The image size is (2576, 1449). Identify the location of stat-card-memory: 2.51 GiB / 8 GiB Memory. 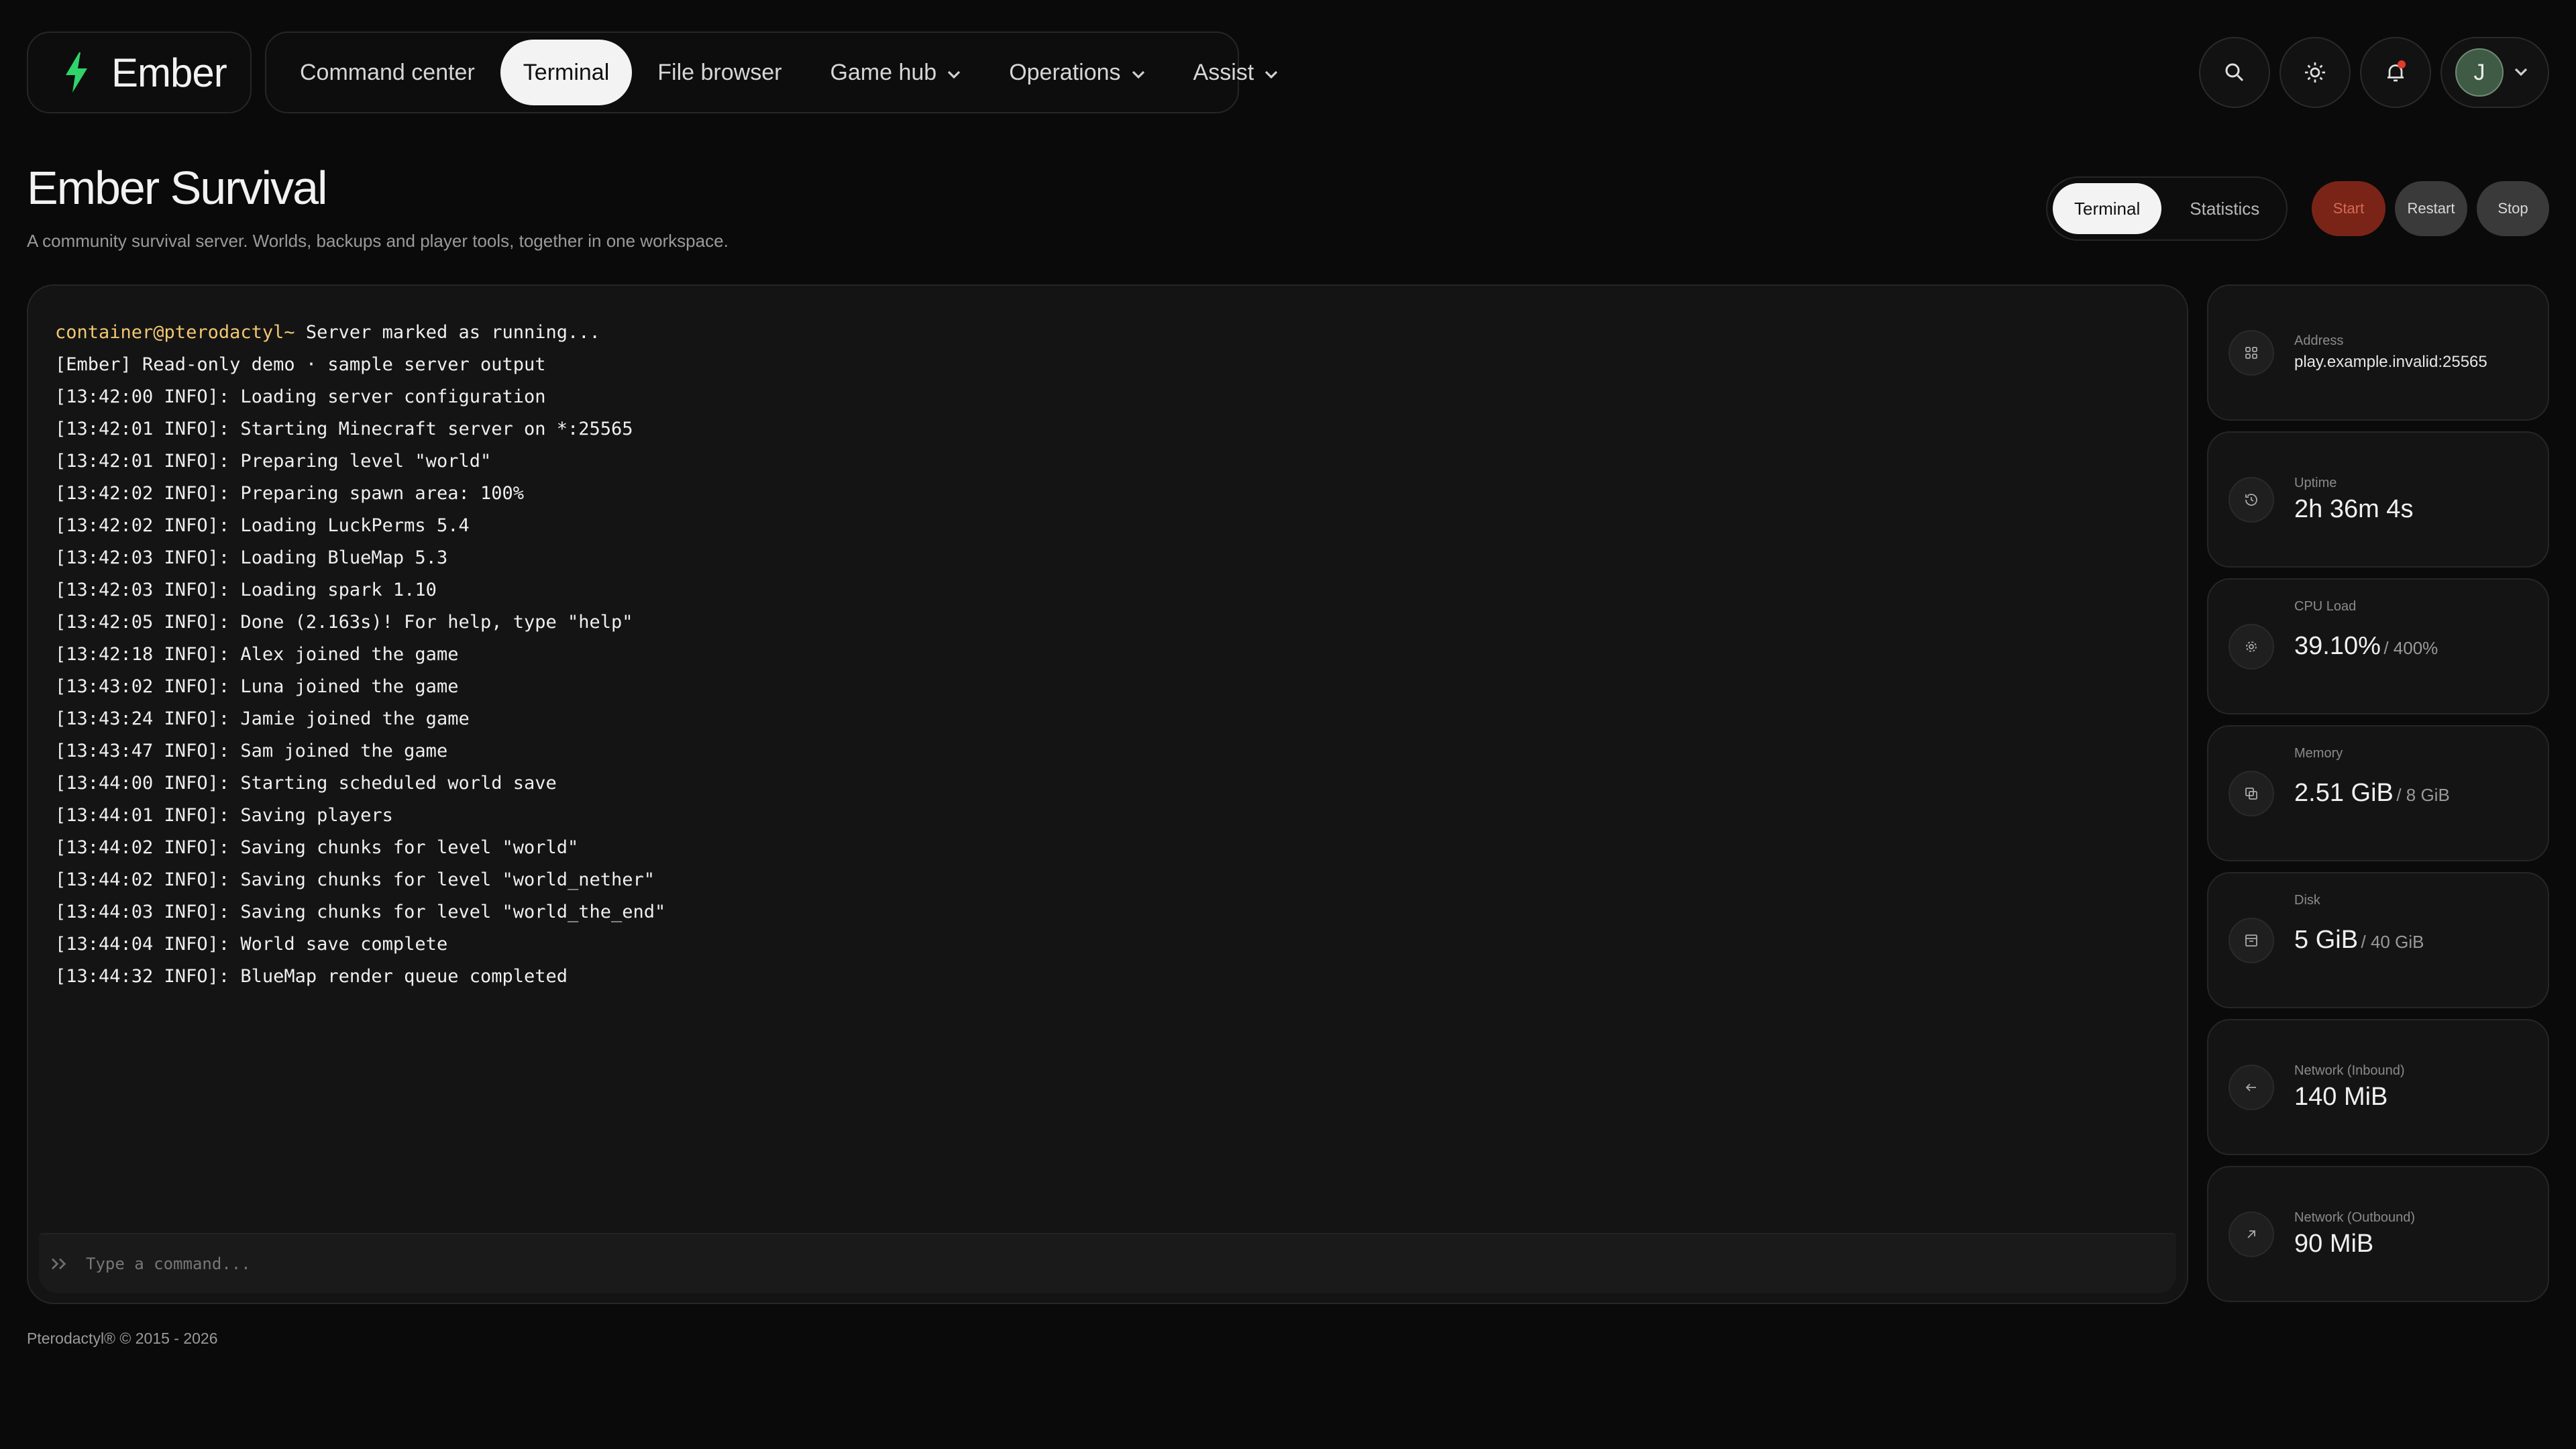
(2378, 793).